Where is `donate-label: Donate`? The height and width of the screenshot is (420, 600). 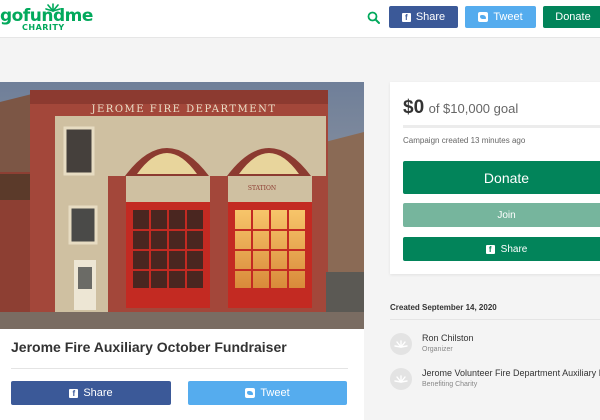 donate-label: Donate is located at coordinates (506, 177).